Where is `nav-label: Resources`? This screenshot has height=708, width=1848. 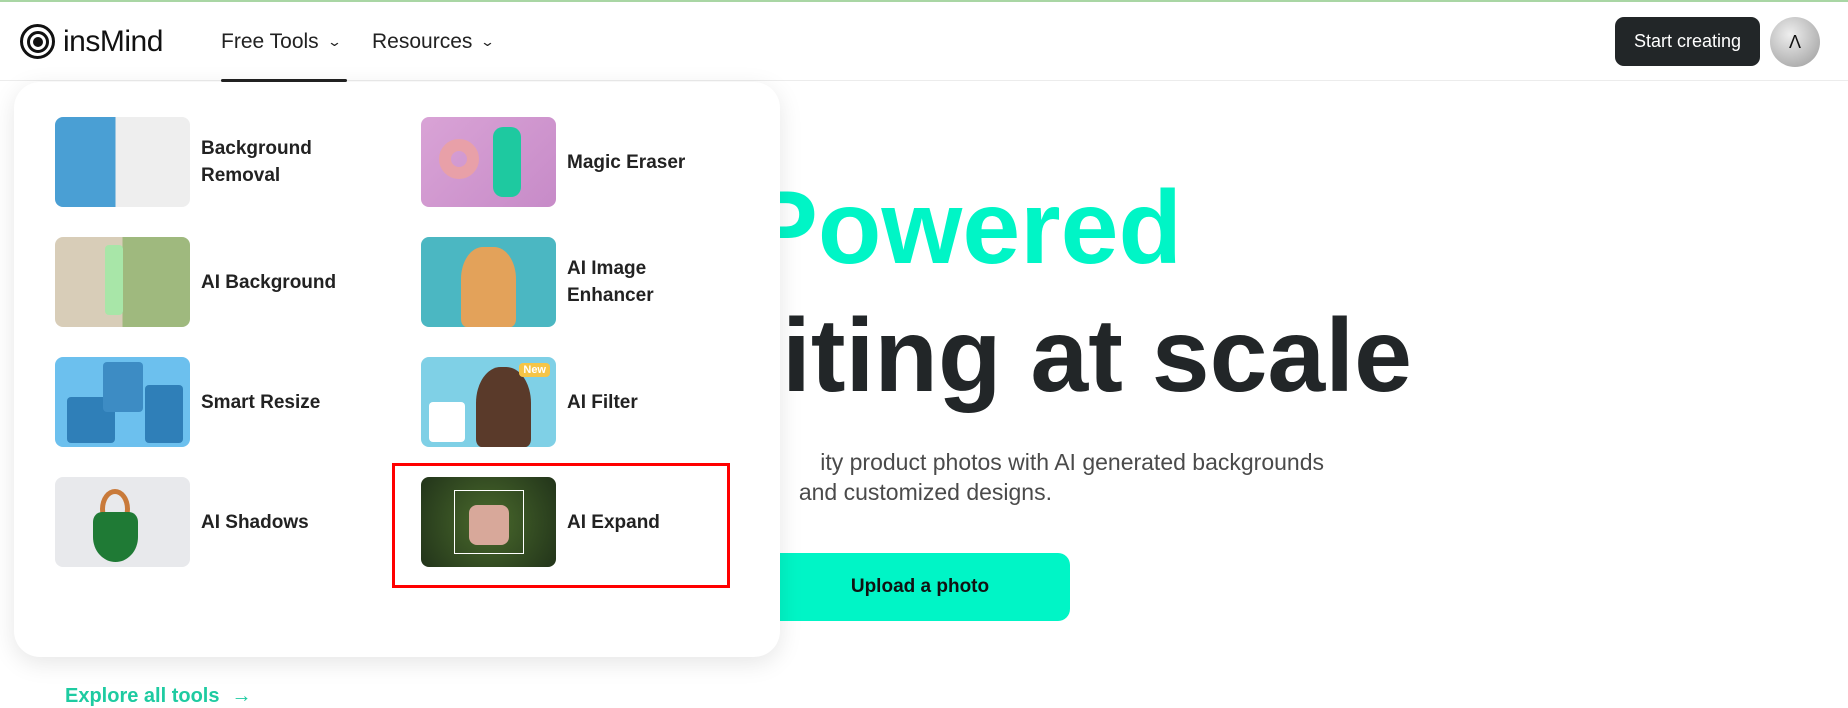 nav-label: Resources is located at coordinates (422, 41).